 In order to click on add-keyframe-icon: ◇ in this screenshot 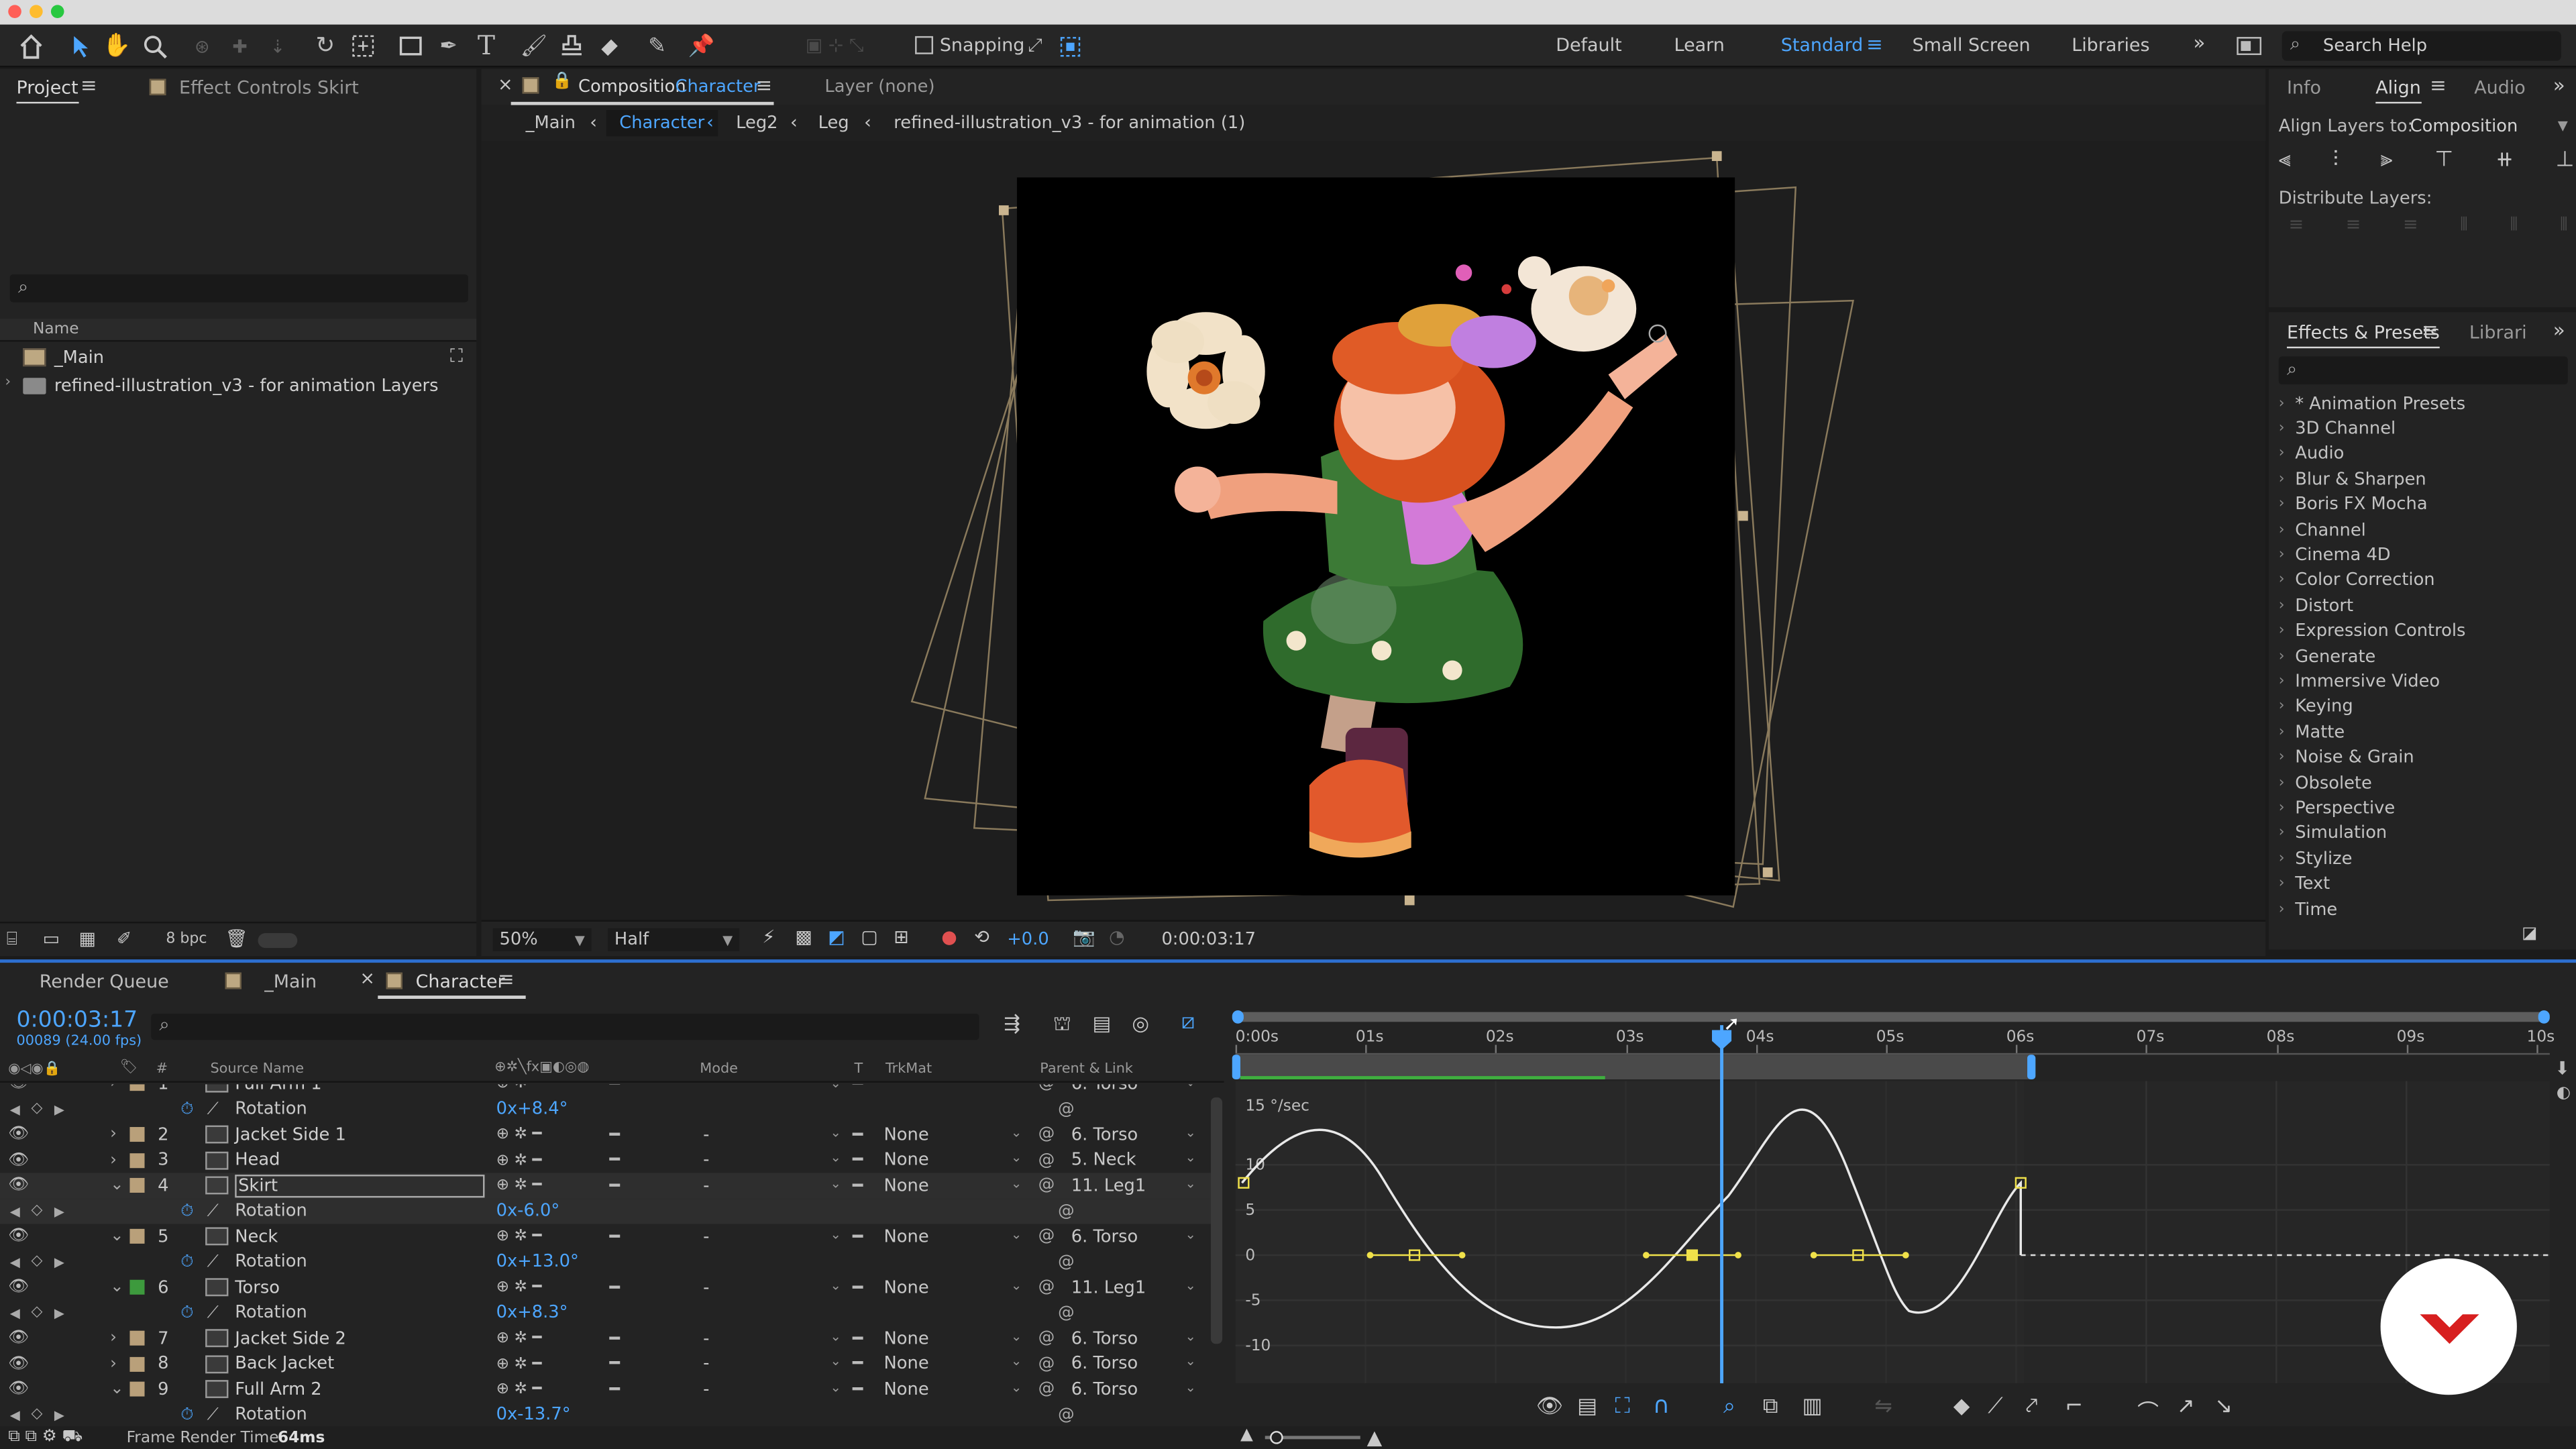, I will do `click(37, 1211)`.